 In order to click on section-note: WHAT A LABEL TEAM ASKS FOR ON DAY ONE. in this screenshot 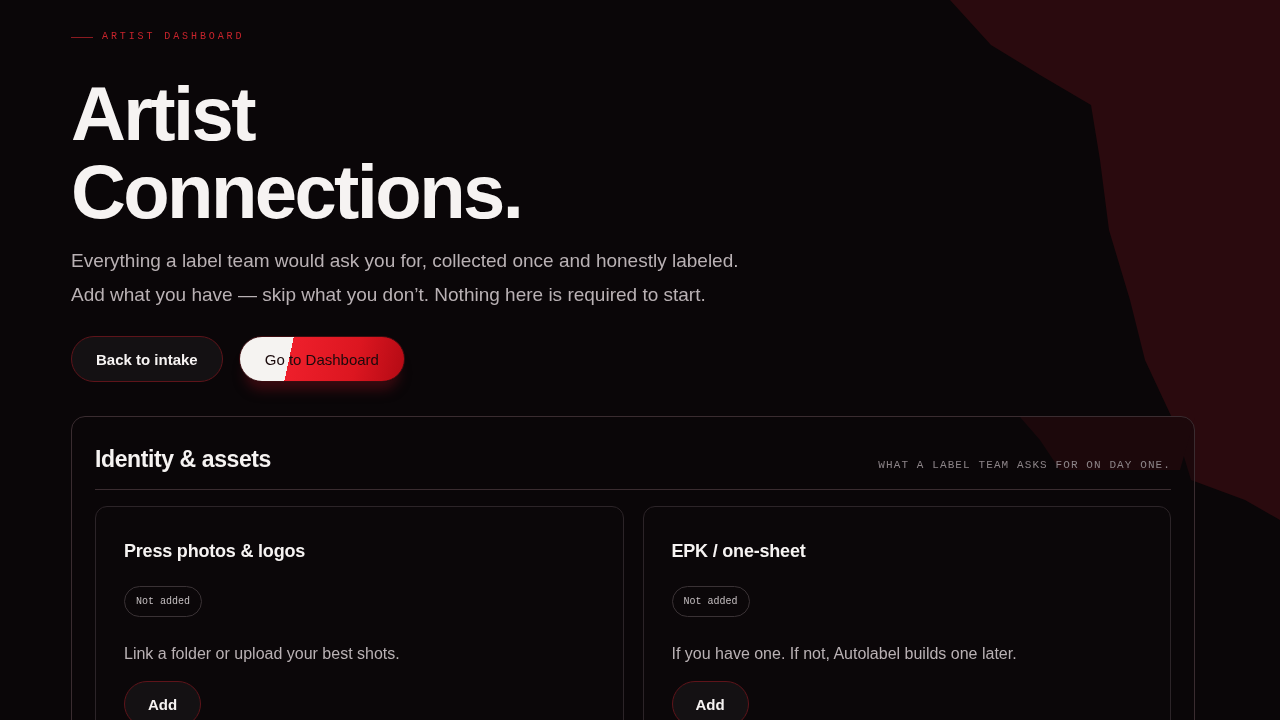, I will do `click(1024, 465)`.